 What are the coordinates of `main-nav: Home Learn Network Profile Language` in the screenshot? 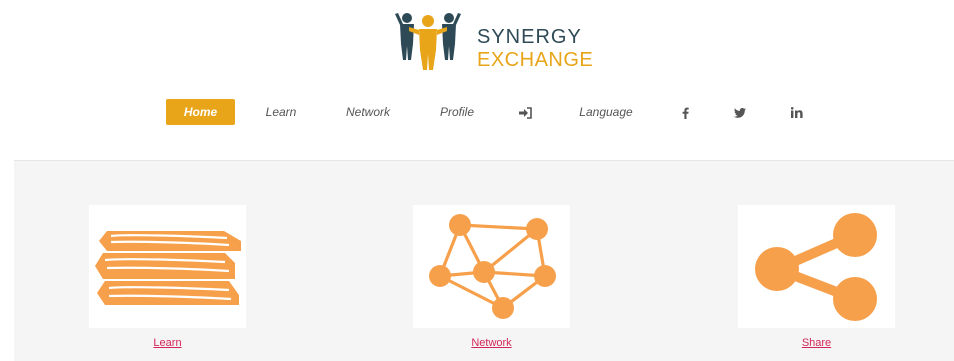 It's located at (477, 112).